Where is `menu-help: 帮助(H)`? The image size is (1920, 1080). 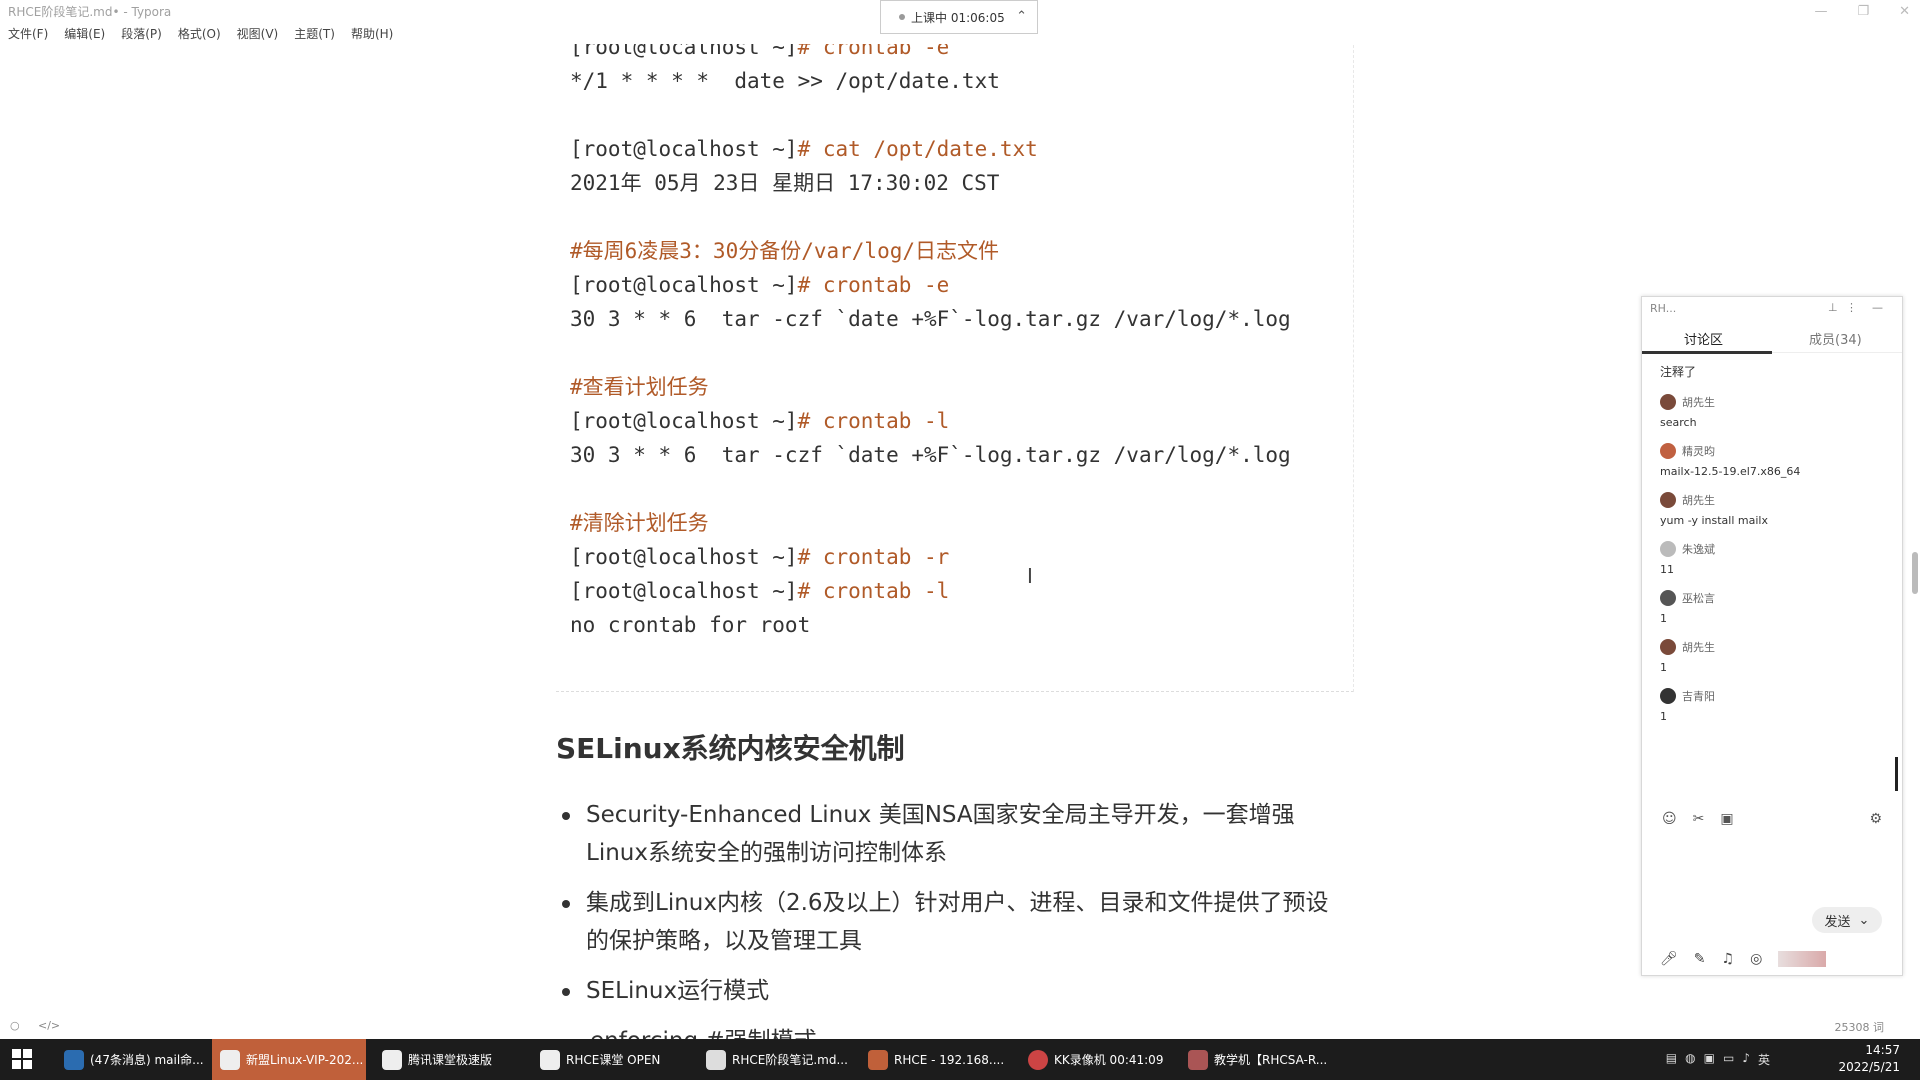
menu-help: 帮助(H) is located at coordinates (372, 33).